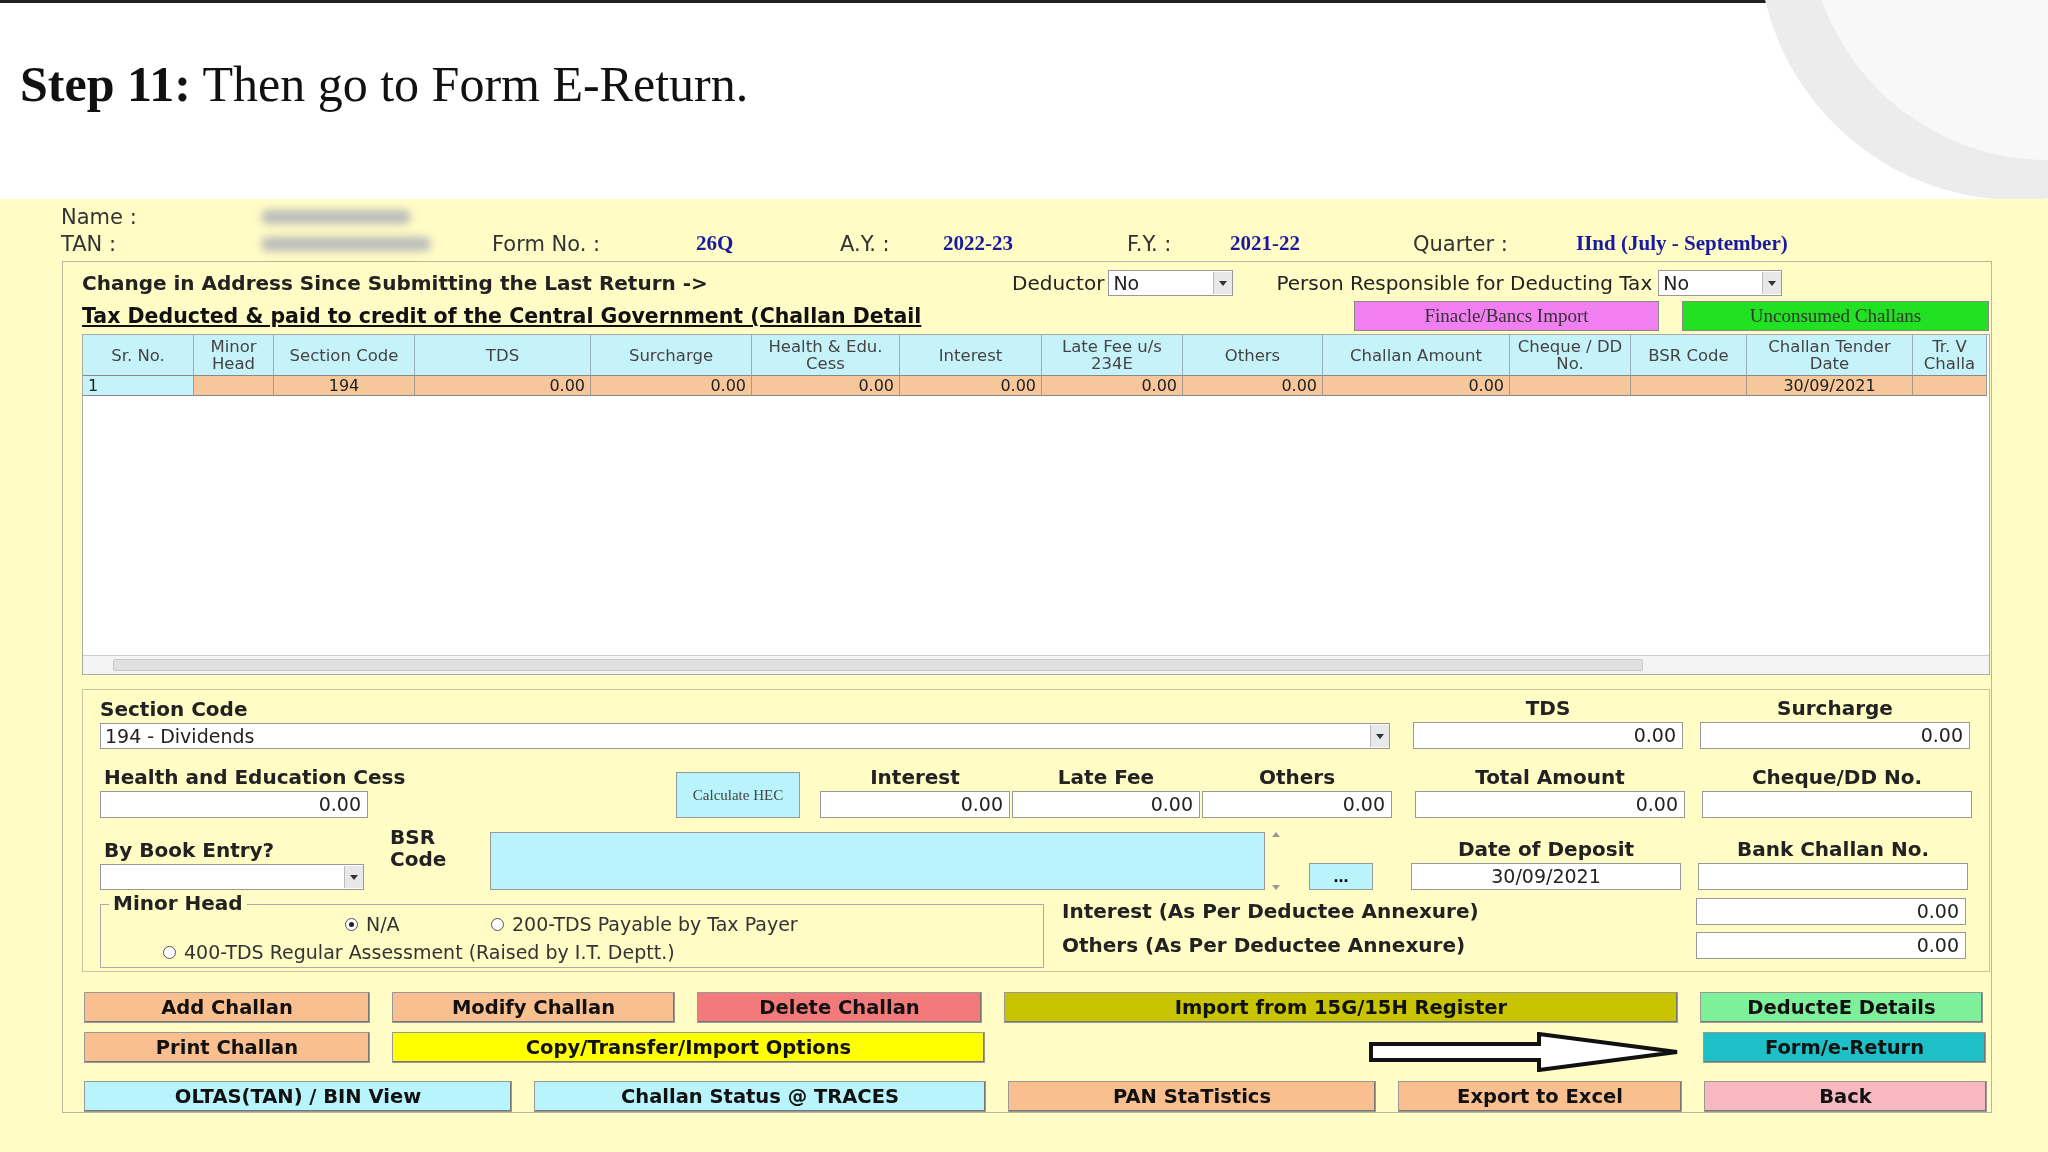 This screenshot has height=1152, width=2048. I want to click on field-label: TDS, so click(1548, 709).